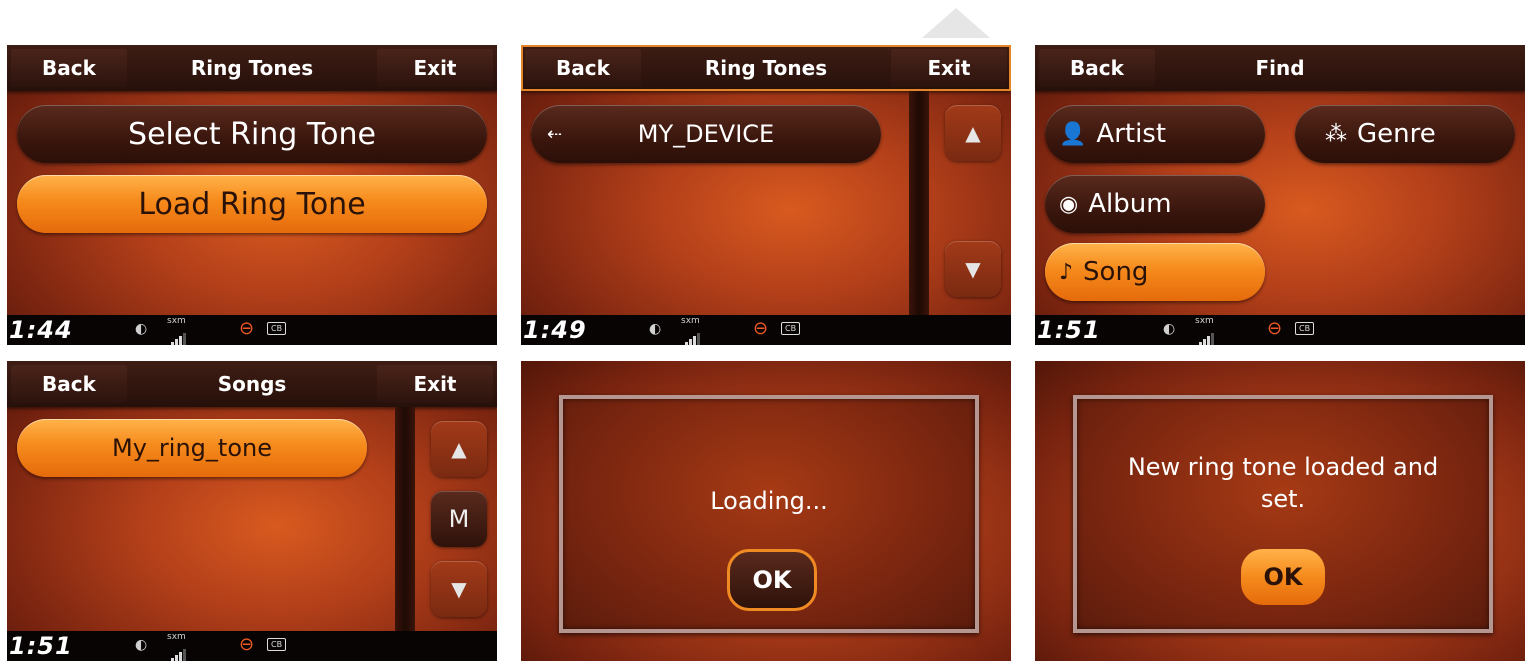 This screenshot has width=1533, height=661. Describe the element at coordinates (1396, 134) in the screenshot. I see `genre-label: Genre` at that location.